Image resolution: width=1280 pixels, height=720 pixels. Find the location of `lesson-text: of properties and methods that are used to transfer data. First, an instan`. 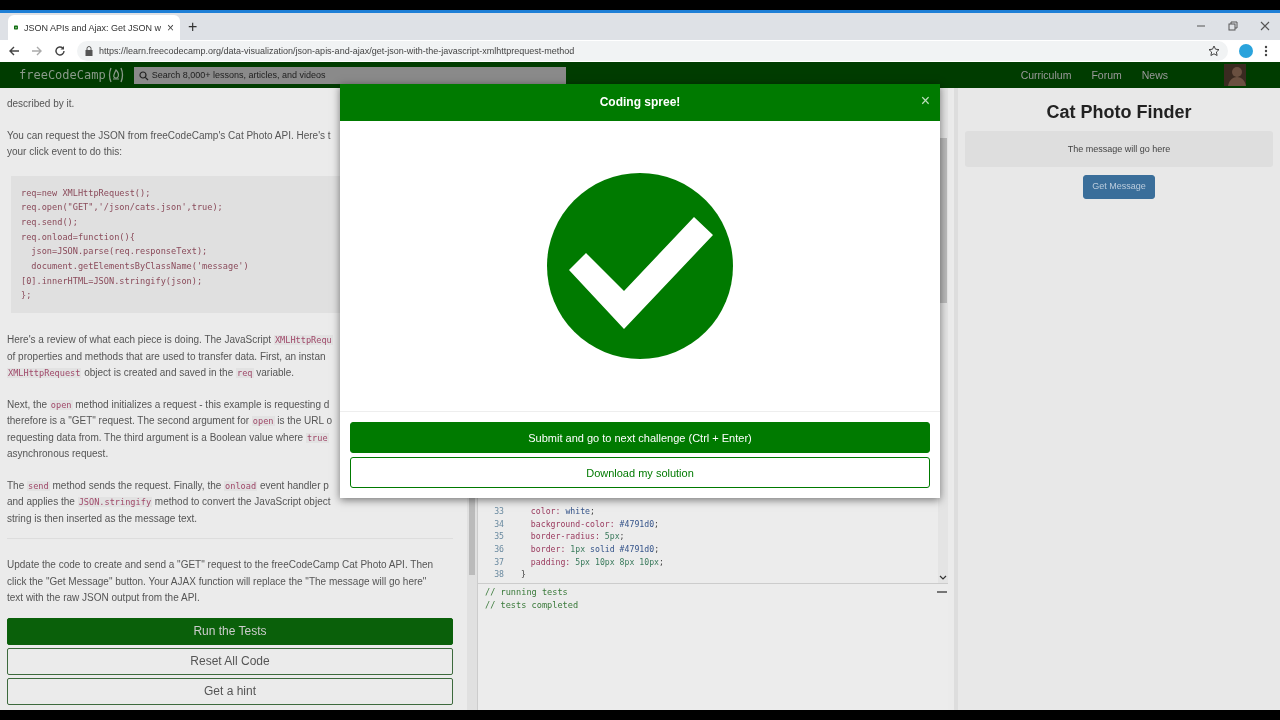

lesson-text: of properties and methods that are used to transfer data. First, an instan is located at coordinates (167, 356).